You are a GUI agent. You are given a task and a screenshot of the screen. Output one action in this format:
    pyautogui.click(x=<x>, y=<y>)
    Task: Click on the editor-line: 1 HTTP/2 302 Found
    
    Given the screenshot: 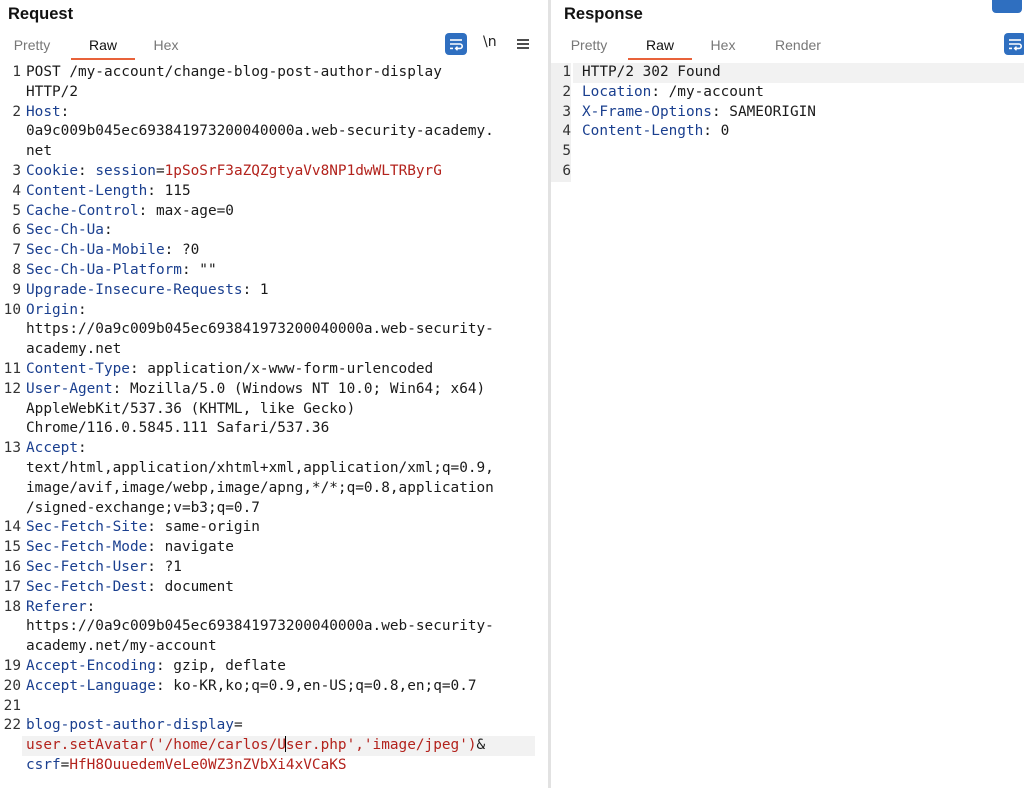 What is the action you would take?
    pyautogui.click(x=787, y=73)
    